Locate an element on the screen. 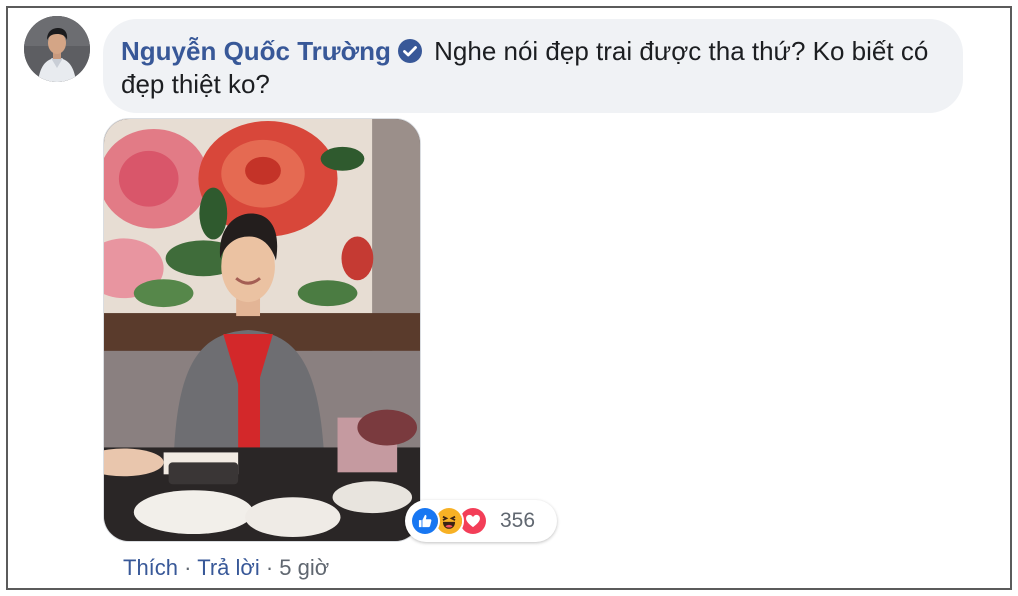 Image resolution: width=1018 pixels, height=596 pixels. reply-link: Trả lời is located at coordinates (228, 567).